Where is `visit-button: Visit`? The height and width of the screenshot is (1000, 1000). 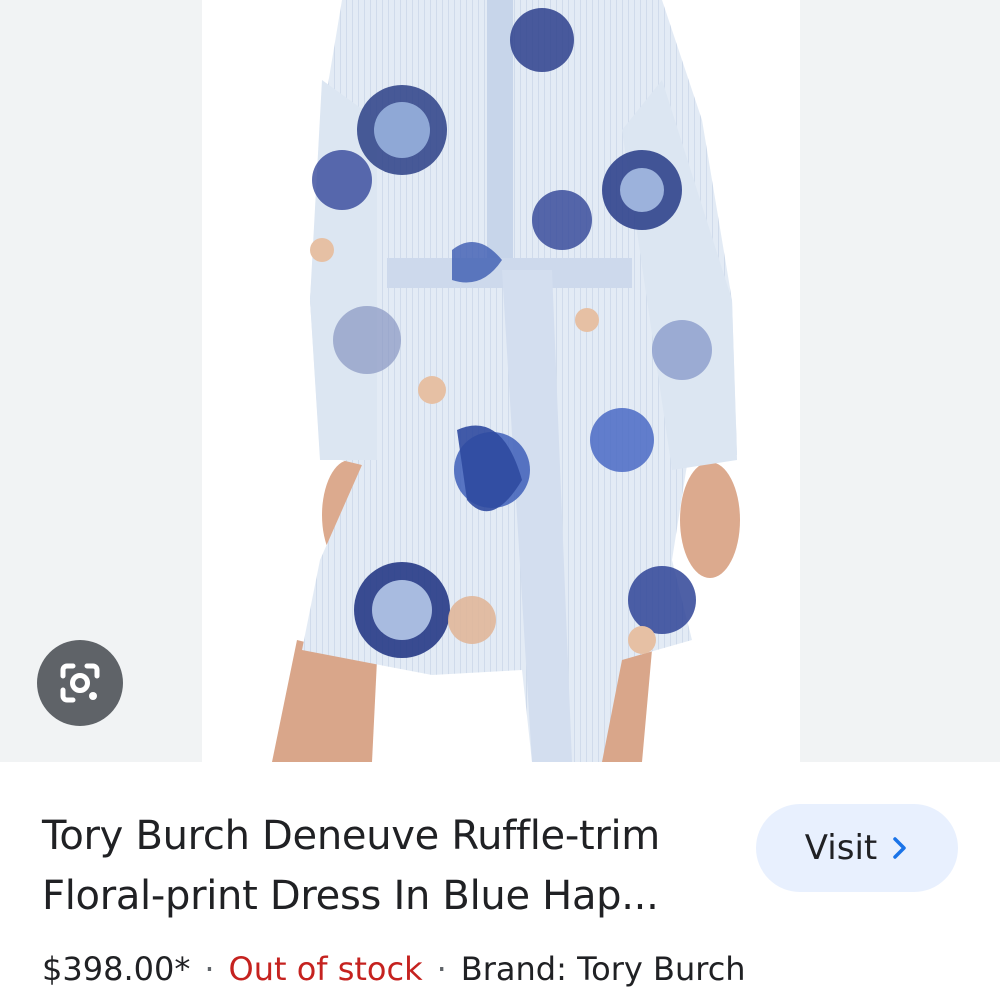 visit-button: Visit is located at coordinates (857, 848).